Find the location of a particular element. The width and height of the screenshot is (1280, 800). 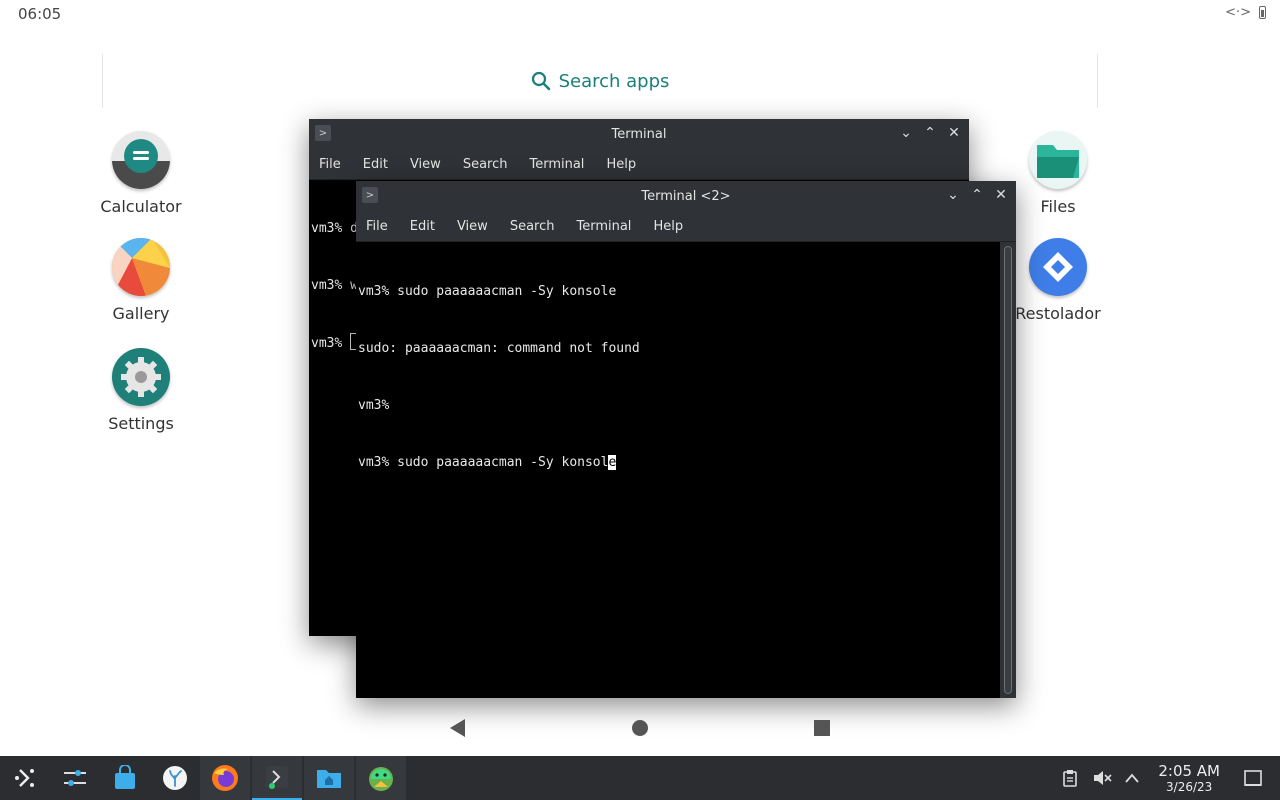

app-launcher-button is located at coordinates (25, 778).